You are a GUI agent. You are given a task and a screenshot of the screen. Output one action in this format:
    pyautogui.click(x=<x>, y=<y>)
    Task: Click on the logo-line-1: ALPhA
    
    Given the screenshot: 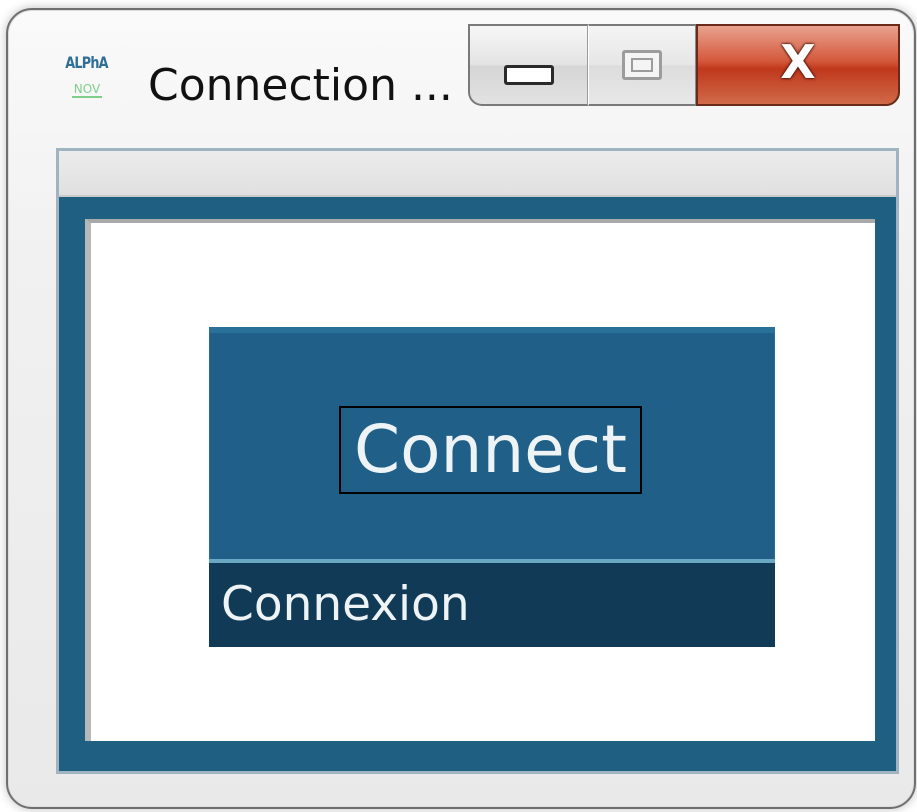 What is the action you would take?
    pyautogui.click(x=87, y=62)
    